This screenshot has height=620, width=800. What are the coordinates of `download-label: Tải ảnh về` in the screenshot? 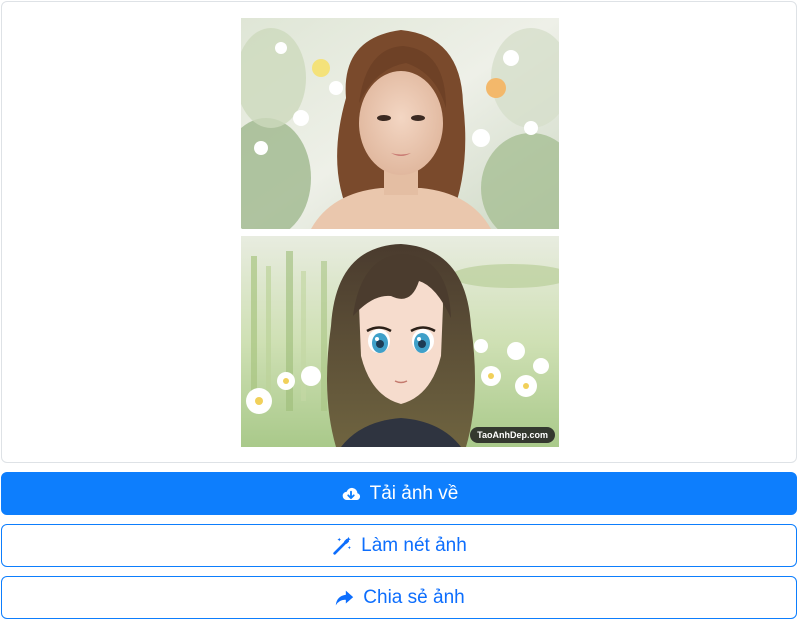 It's located at (414, 493).